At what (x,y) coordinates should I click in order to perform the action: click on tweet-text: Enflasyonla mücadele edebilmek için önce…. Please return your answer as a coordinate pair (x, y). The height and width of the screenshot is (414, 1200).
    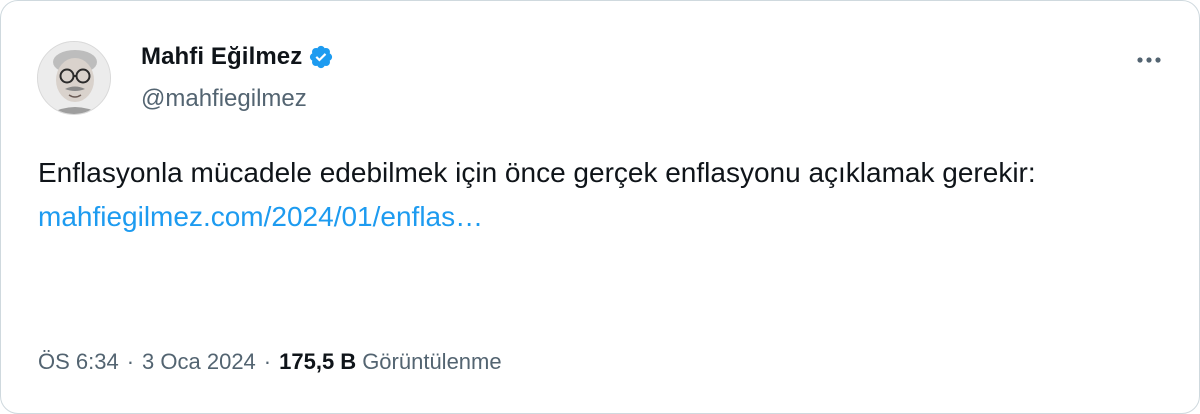
    Looking at the image, I should click on (537, 172).